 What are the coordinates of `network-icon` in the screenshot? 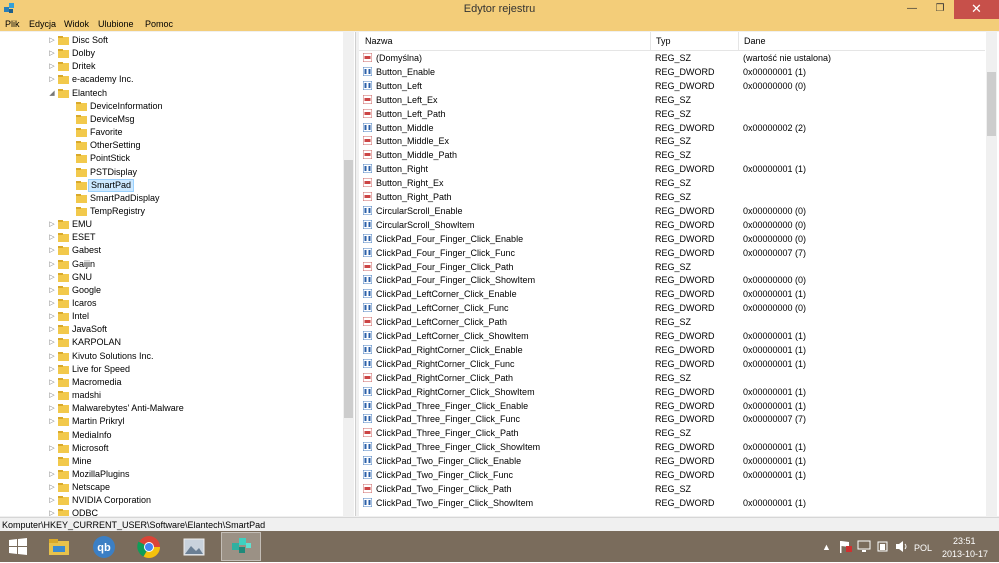 It's located at (864, 546).